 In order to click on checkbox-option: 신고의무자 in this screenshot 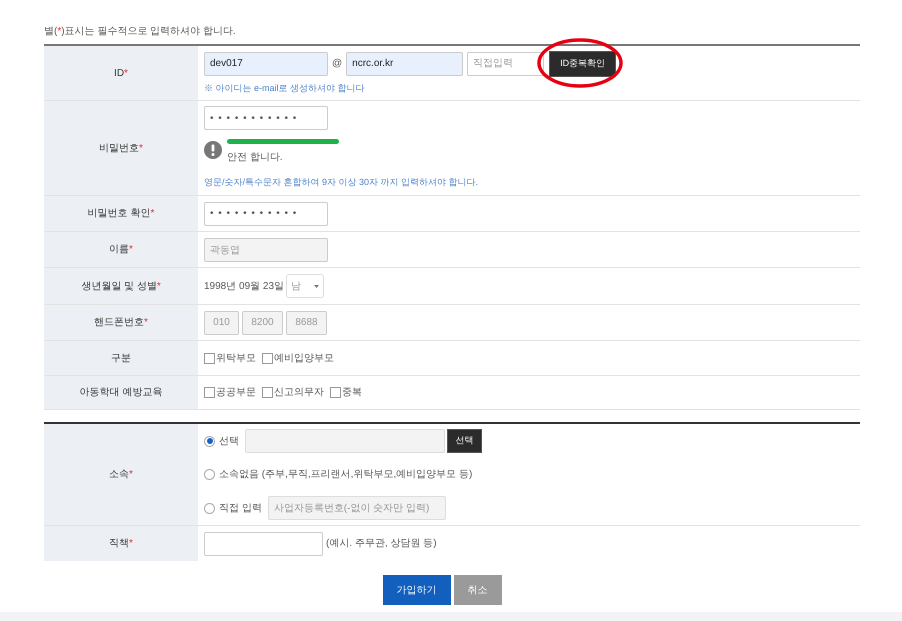, I will do `click(293, 392)`.